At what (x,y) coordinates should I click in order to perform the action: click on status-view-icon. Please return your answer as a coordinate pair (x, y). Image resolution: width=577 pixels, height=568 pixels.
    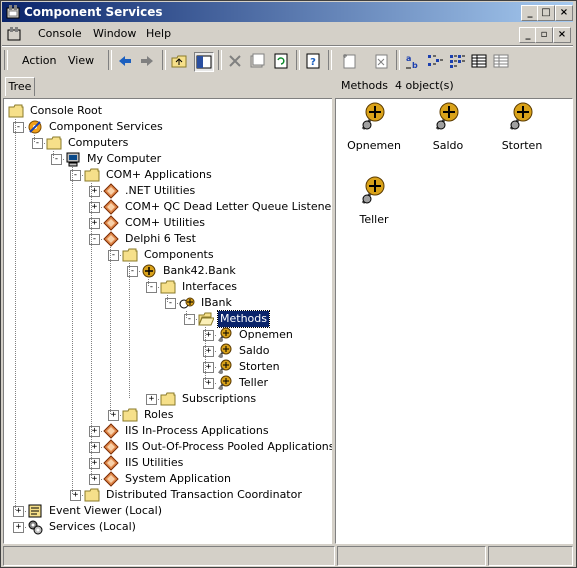
    Looking at the image, I should click on (501, 61).